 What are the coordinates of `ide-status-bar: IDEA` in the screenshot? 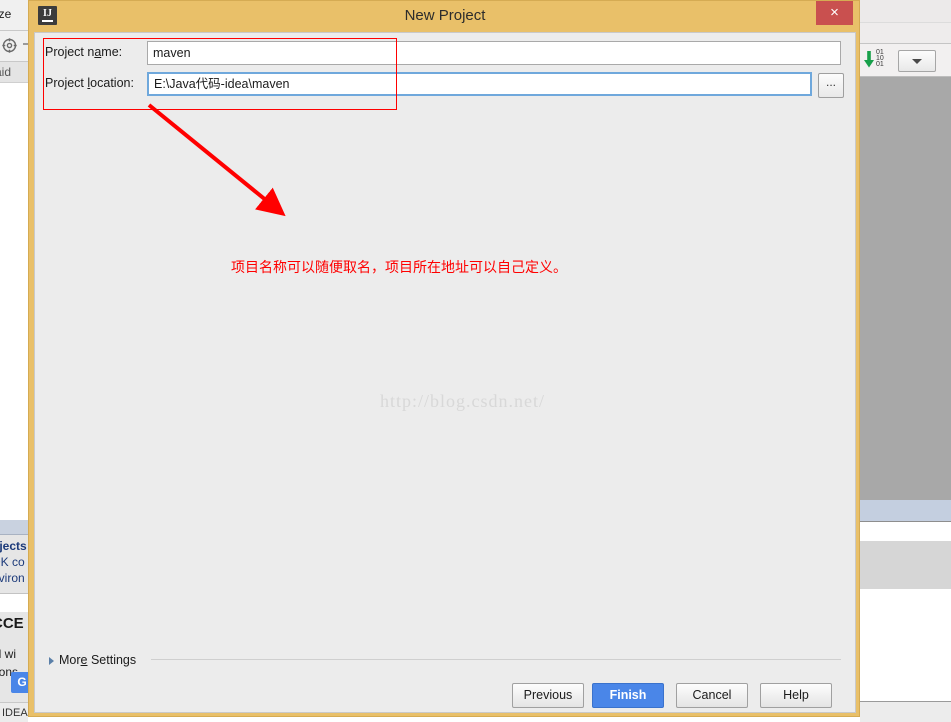 It's located at (14, 712).